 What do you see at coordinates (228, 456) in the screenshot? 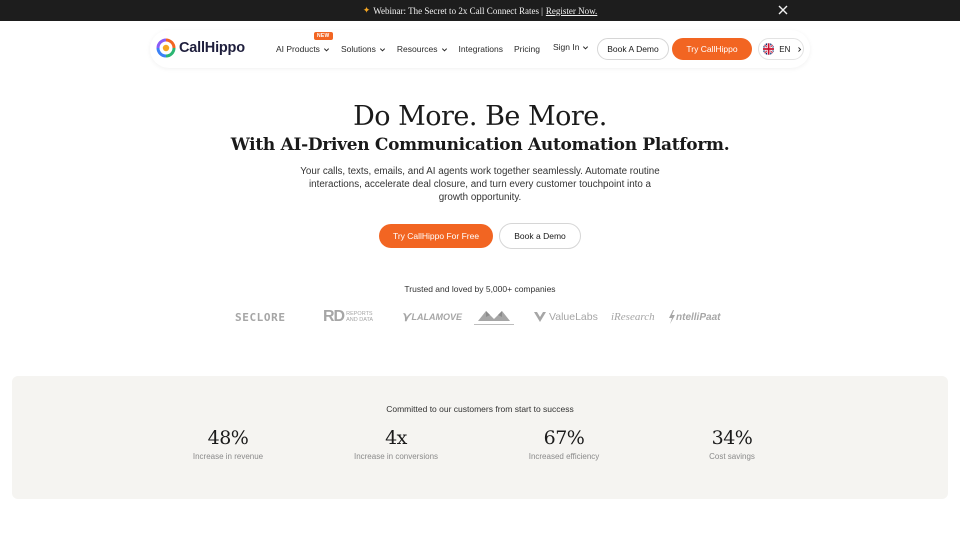
I see `stat-label: Increase in revenue` at bounding box center [228, 456].